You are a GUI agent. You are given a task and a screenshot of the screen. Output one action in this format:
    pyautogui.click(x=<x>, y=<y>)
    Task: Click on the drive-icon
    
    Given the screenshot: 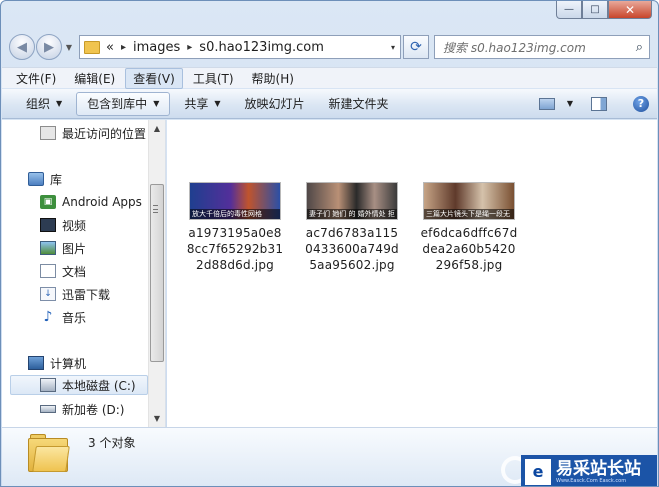 What is the action you would take?
    pyautogui.click(x=48, y=409)
    